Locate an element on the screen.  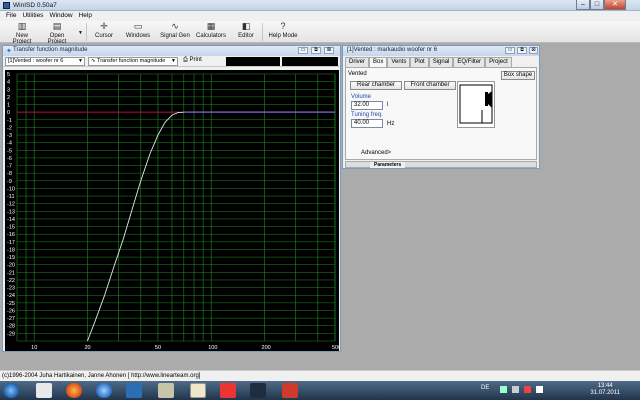
tab-box: Box is located at coordinates (378, 62).